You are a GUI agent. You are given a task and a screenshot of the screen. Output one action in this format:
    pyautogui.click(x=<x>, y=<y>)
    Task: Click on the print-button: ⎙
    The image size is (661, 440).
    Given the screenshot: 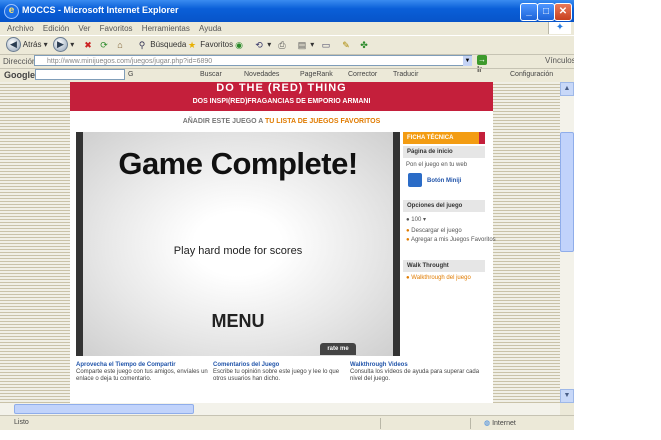 What is the action you would take?
    pyautogui.click(x=282, y=45)
    